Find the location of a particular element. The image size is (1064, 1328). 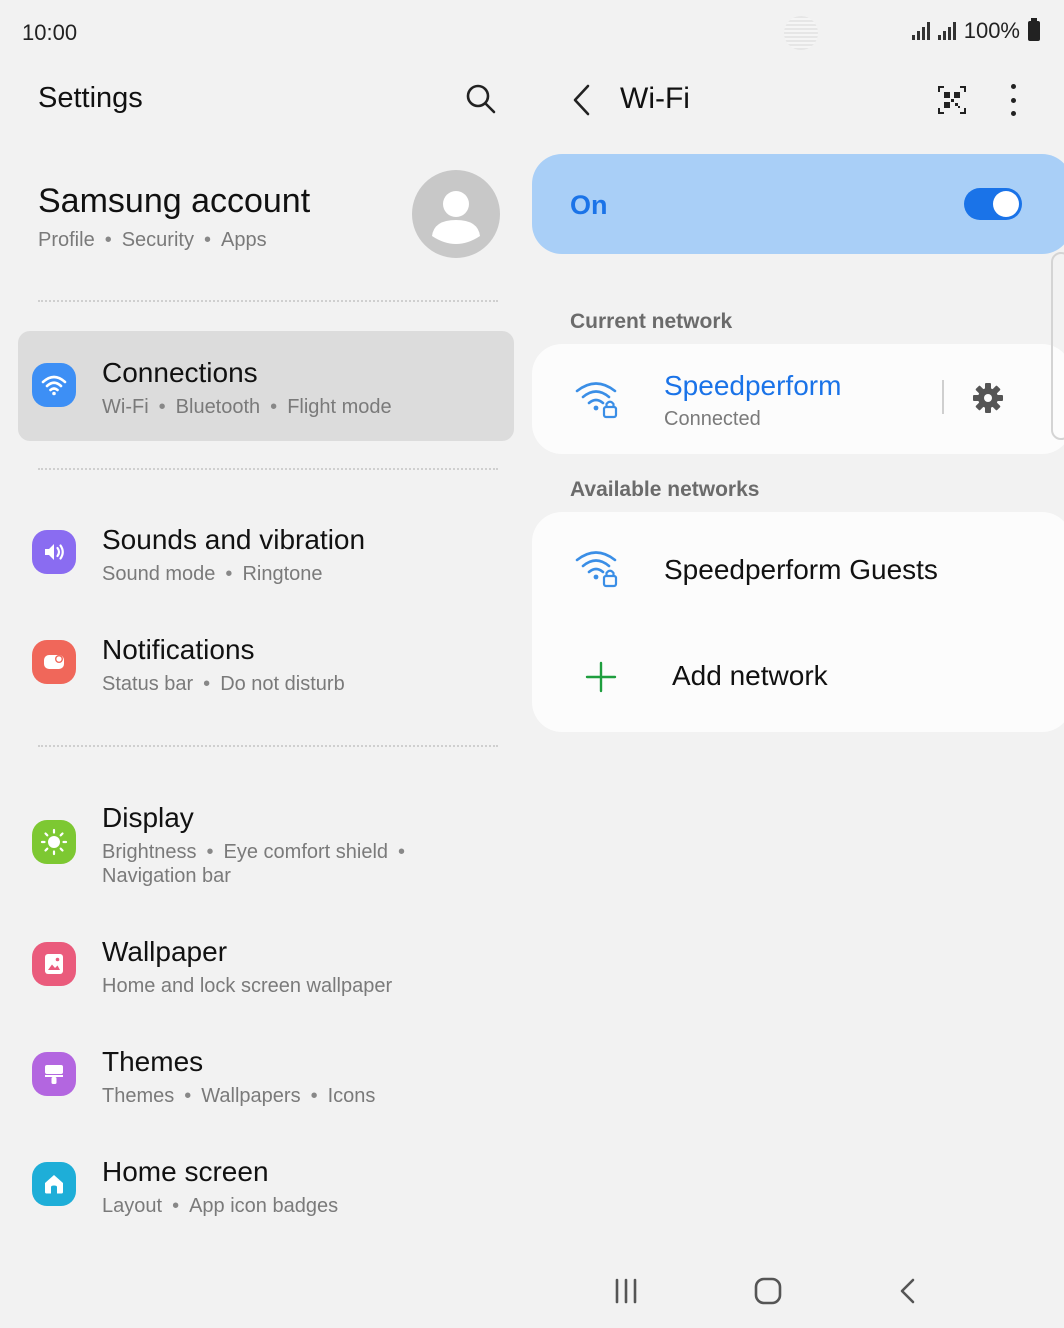

samsung-account: Samsung account Profile • Security • Apps is located at coordinates (273, 222).